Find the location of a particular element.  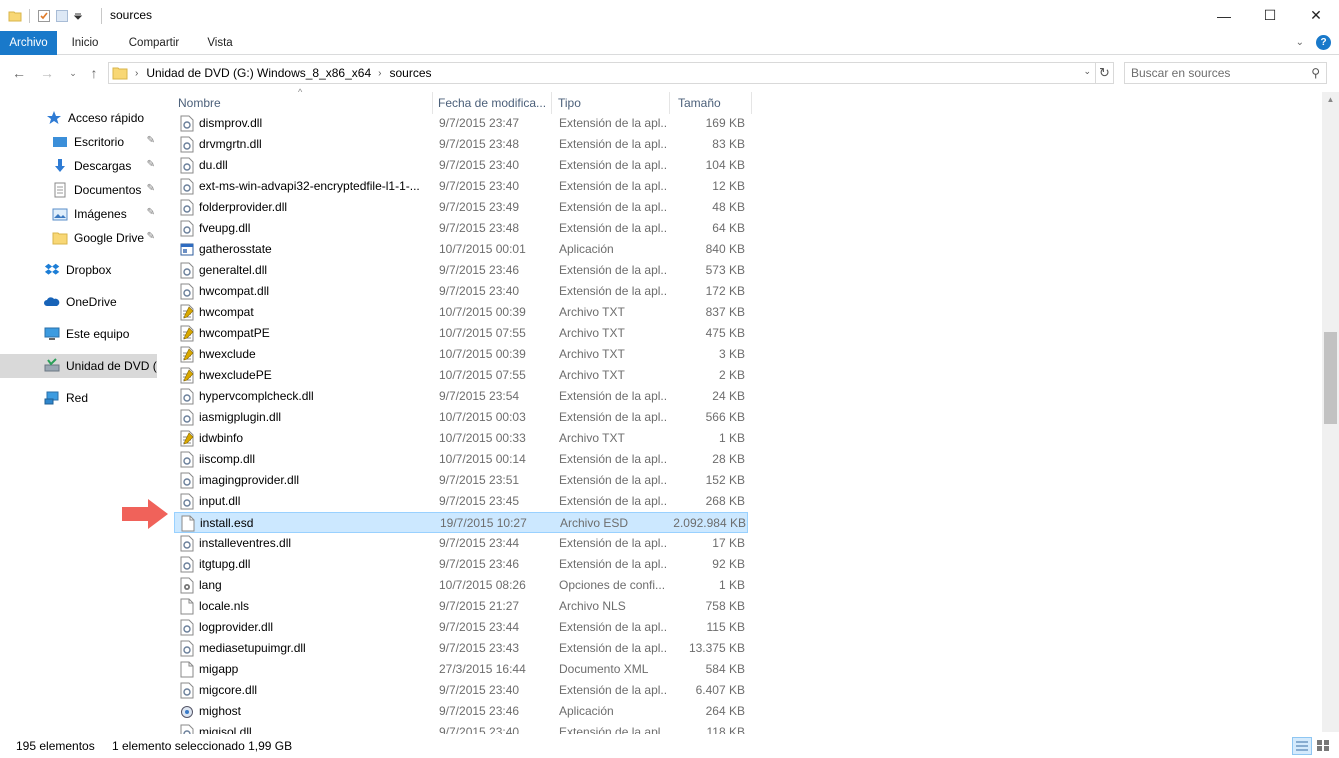

search-icon: ⚲ is located at coordinates (1315, 73).